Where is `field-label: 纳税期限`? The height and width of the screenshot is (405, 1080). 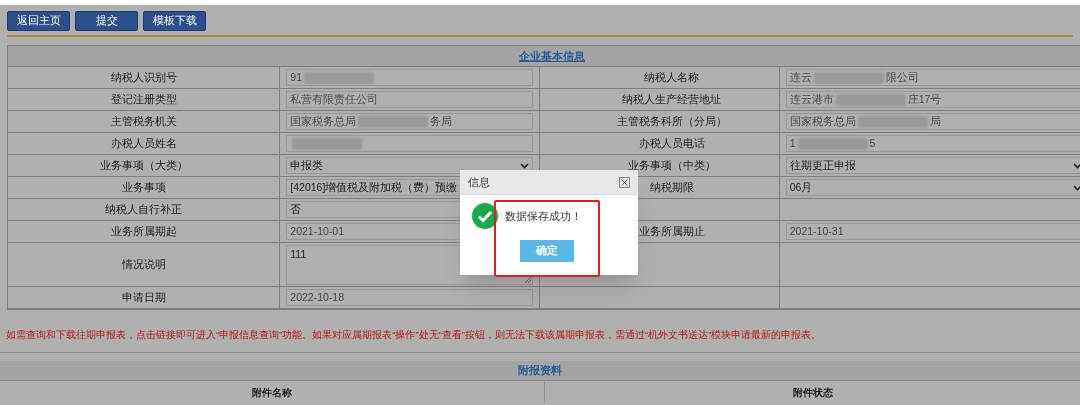 field-label: 纳税期限 is located at coordinates (671, 187).